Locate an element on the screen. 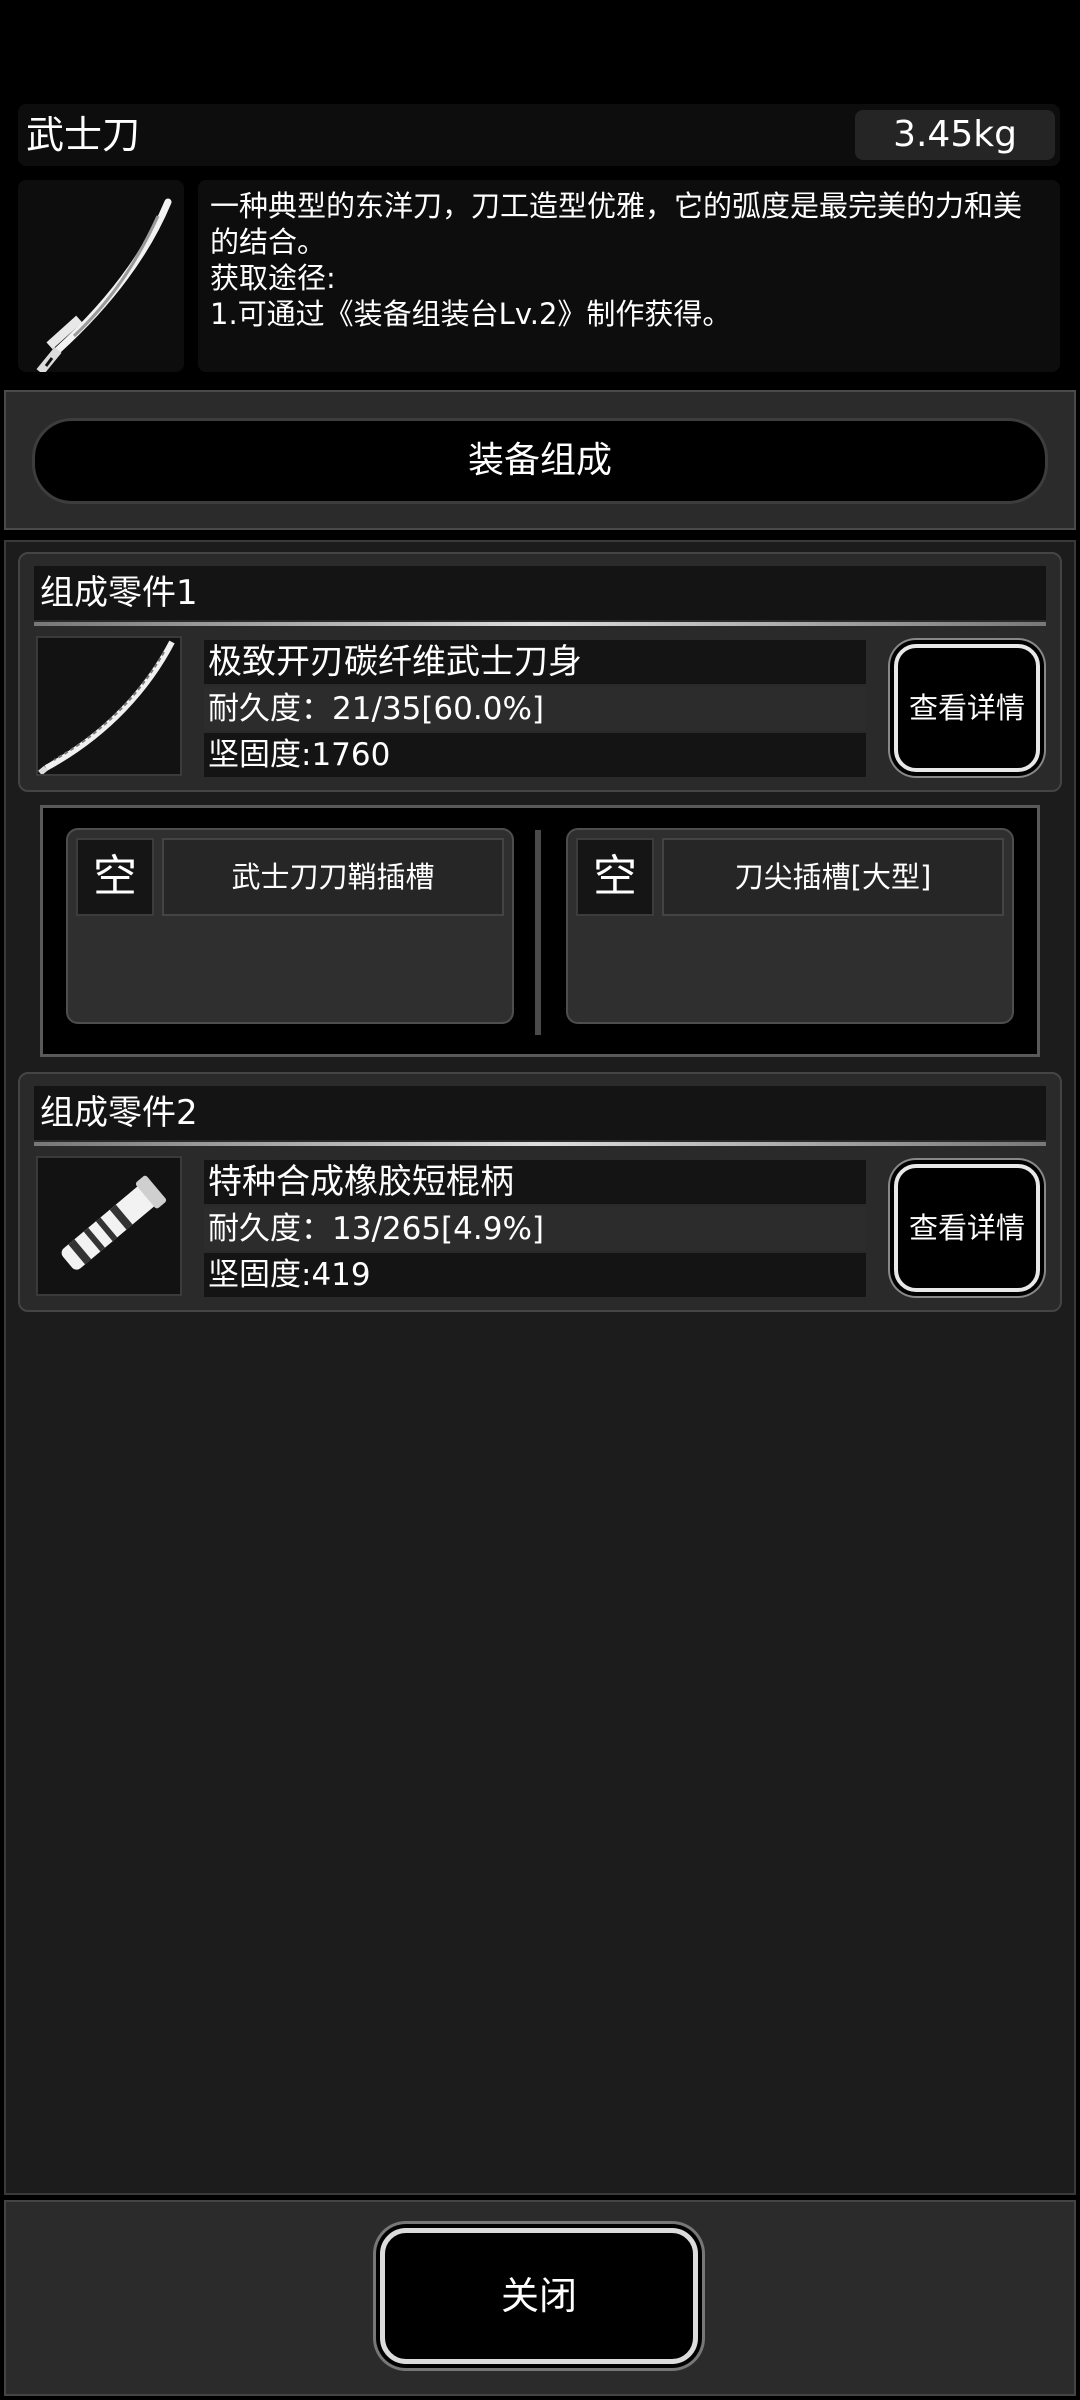 The image size is (1080, 2400). slot-tip-status: 空 is located at coordinates (615, 877).